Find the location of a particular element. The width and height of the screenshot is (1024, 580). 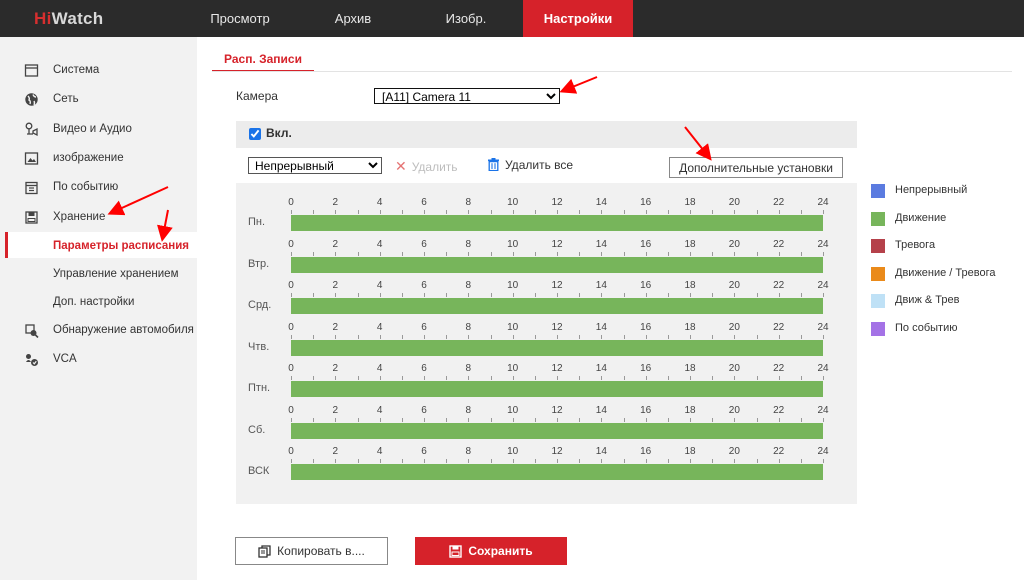

save-label: Сохранить is located at coordinates (500, 551).